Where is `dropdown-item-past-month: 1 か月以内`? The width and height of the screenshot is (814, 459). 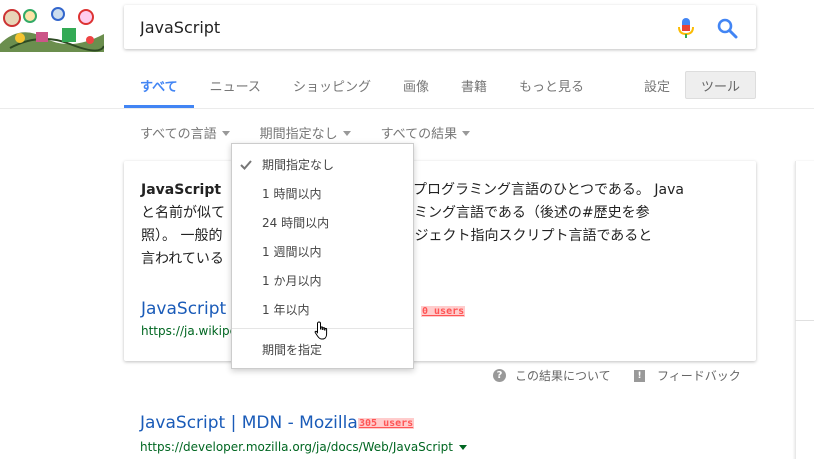 dropdown-item-past-month: 1 か月以内 is located at coordinates (337, 280).